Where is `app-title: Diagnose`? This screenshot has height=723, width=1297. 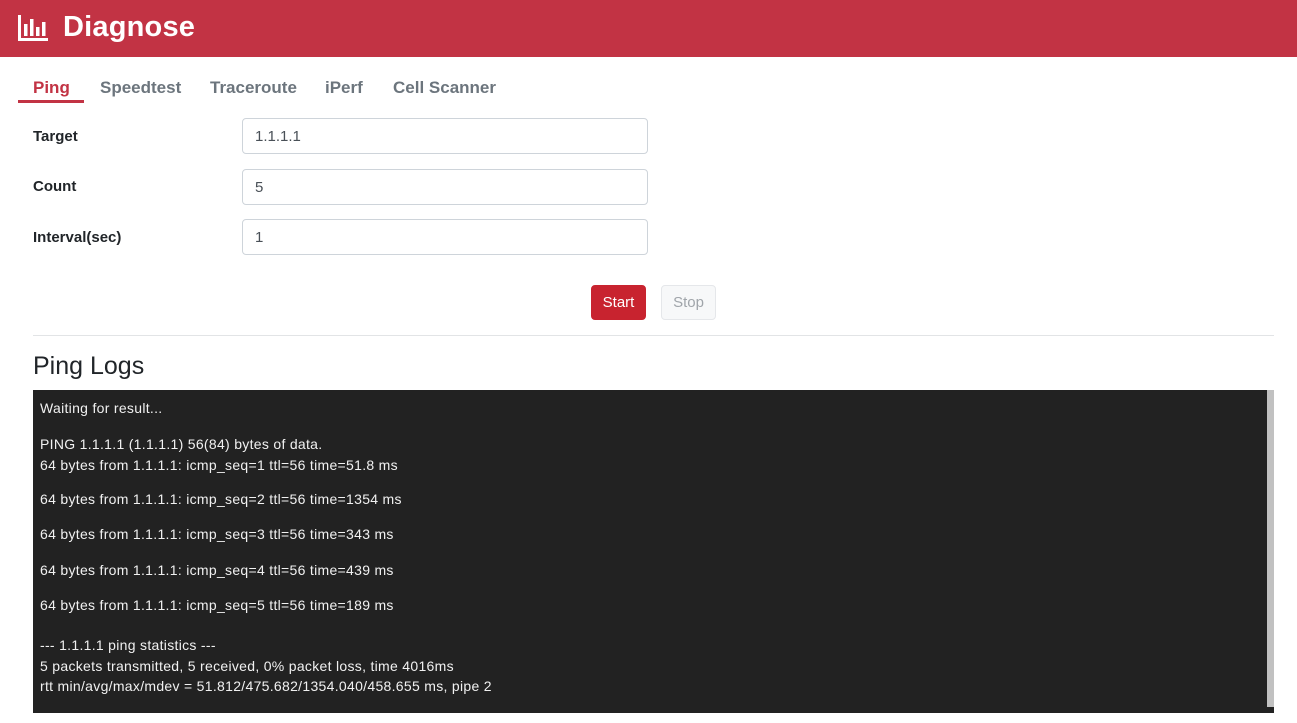 app-title: Diagnose is located at coordinates (129, 27).